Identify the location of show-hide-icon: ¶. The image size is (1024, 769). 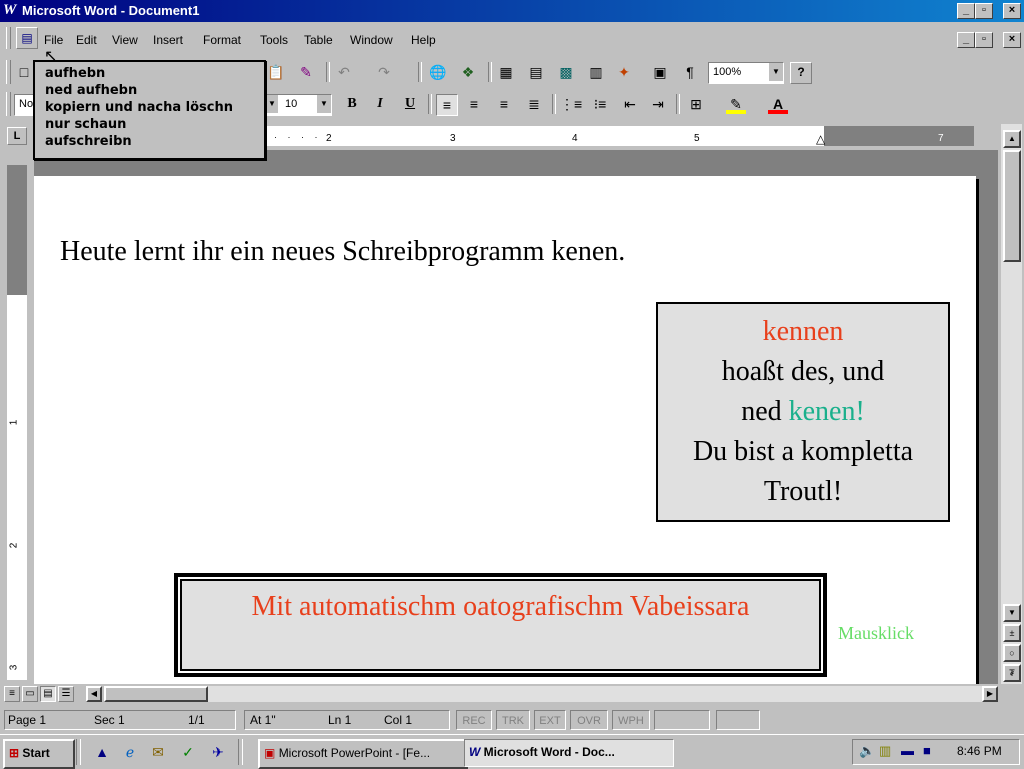
(690, 72).